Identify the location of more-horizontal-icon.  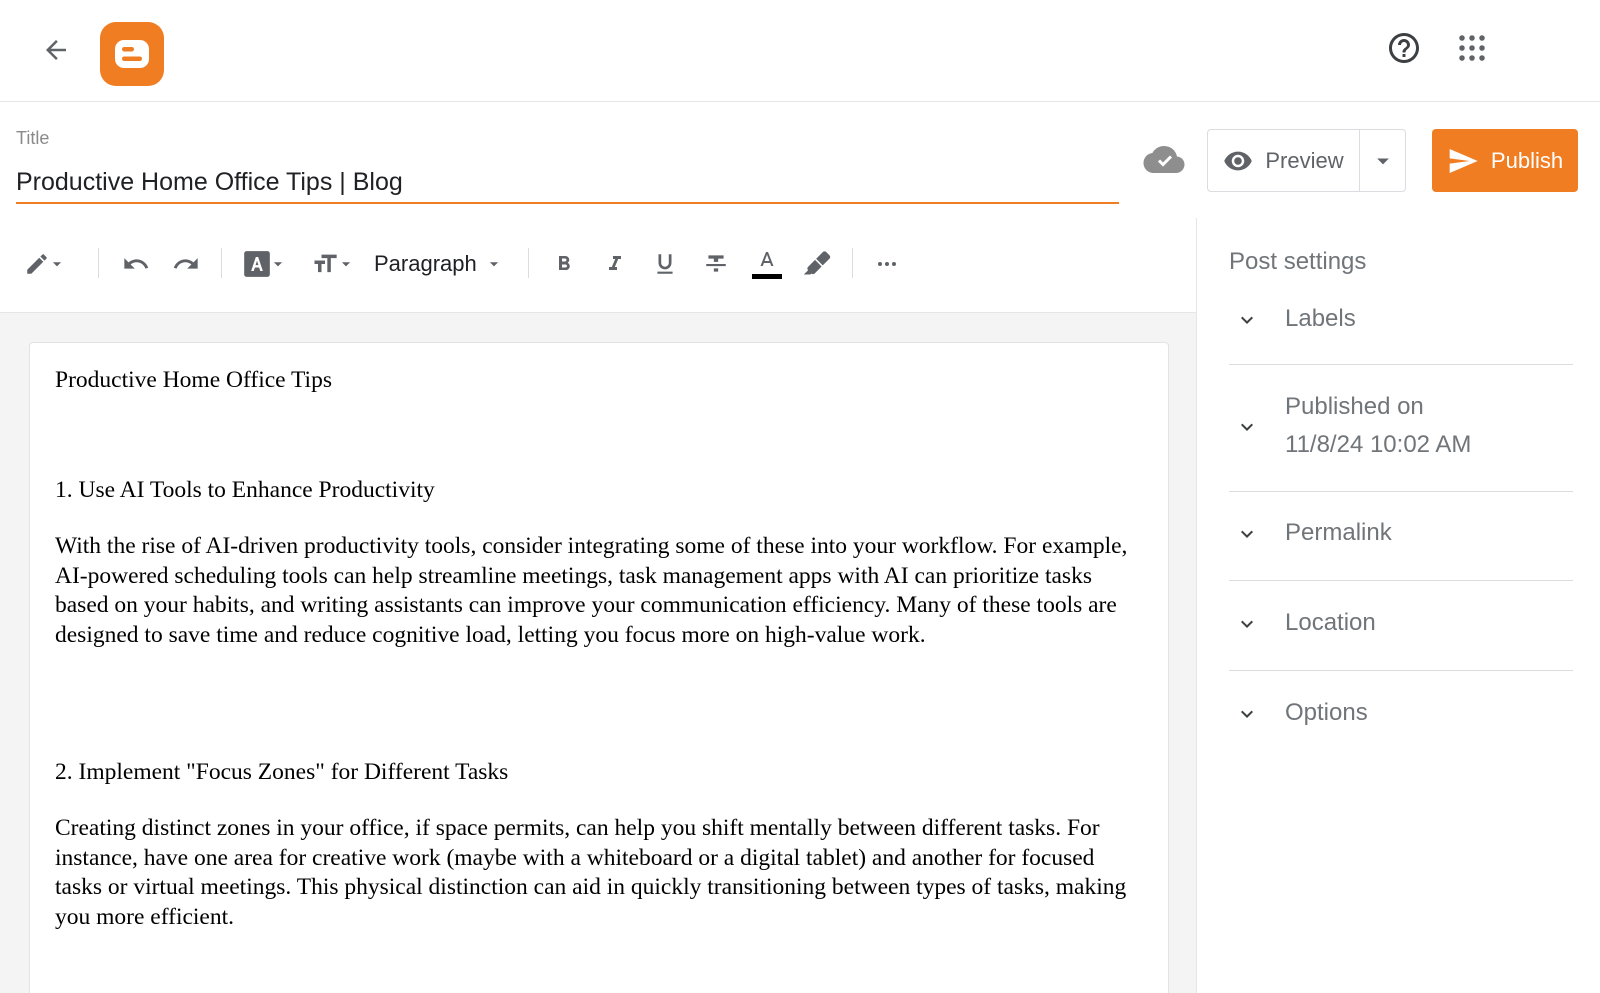
(887, 264).